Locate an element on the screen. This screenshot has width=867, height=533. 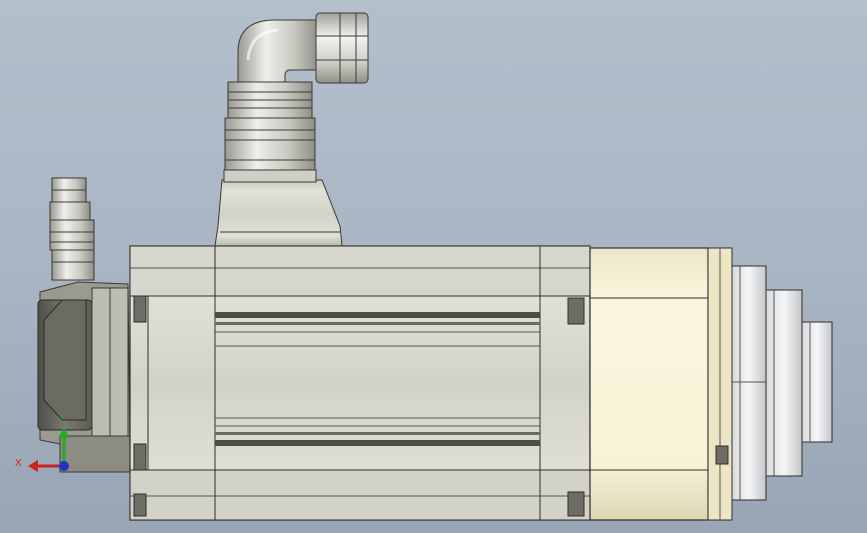
x-axis-label: X is located at coordinates (18, 463).